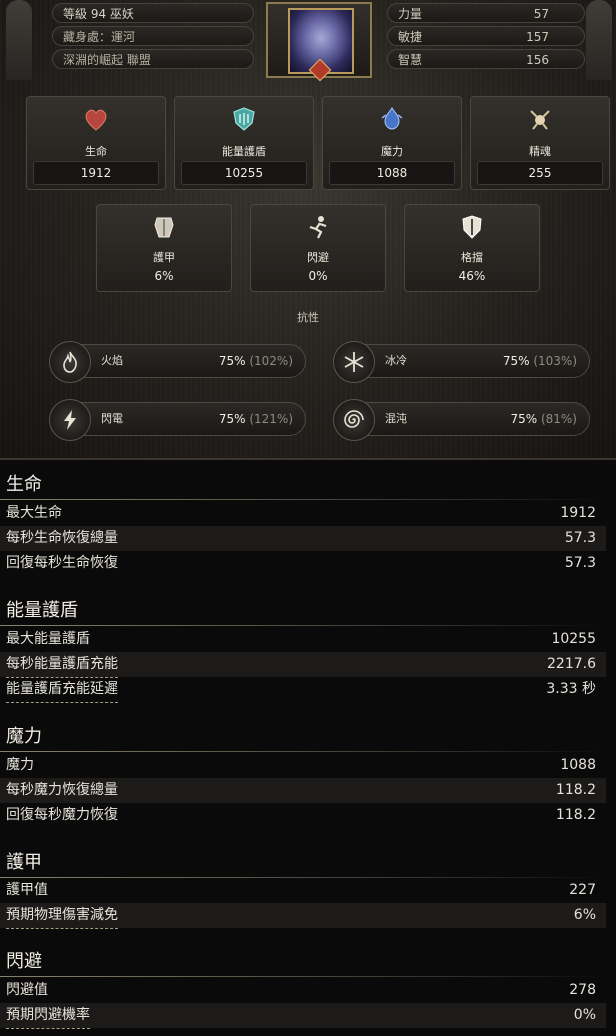 This screenshot has width=616, height=1036. I want to click on stat-label: 生命, so click(96, 151).